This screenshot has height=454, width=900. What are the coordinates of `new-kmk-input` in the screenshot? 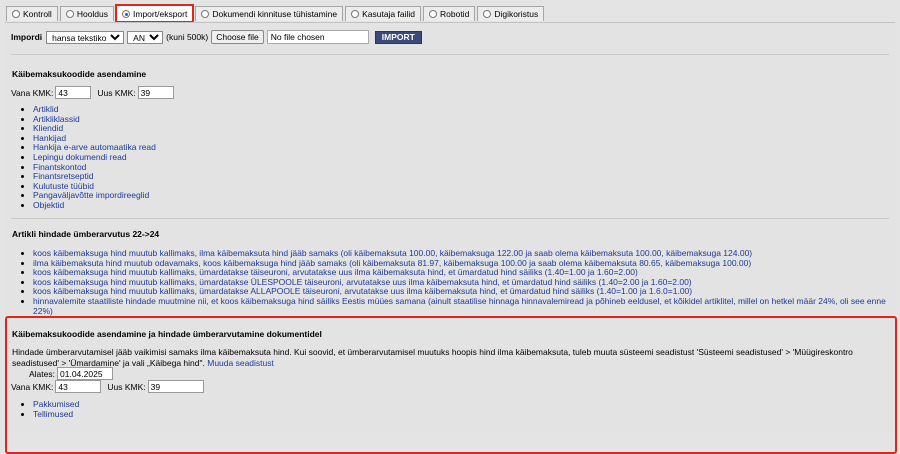 It's located at (155, 92).